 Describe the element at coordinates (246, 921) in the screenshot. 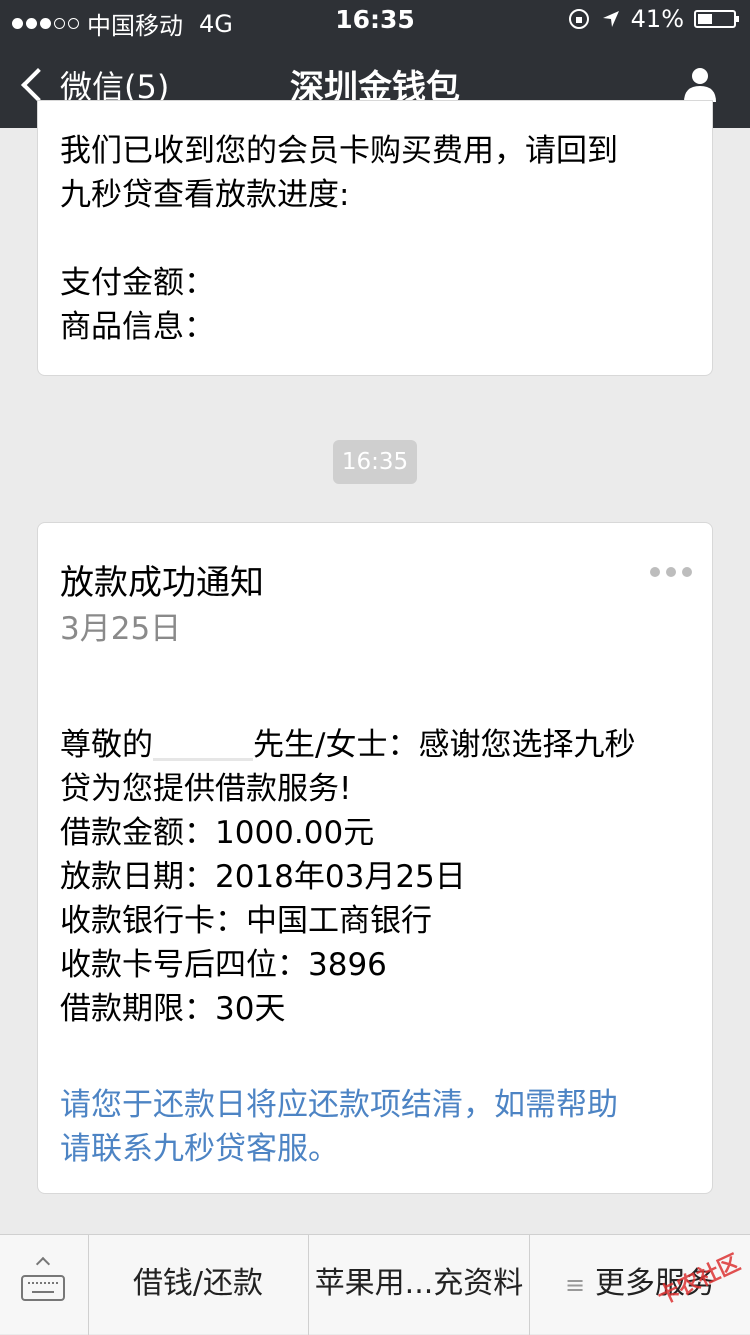

I see `notice-bank: 收款银行卡：中国工商银行` at that location.